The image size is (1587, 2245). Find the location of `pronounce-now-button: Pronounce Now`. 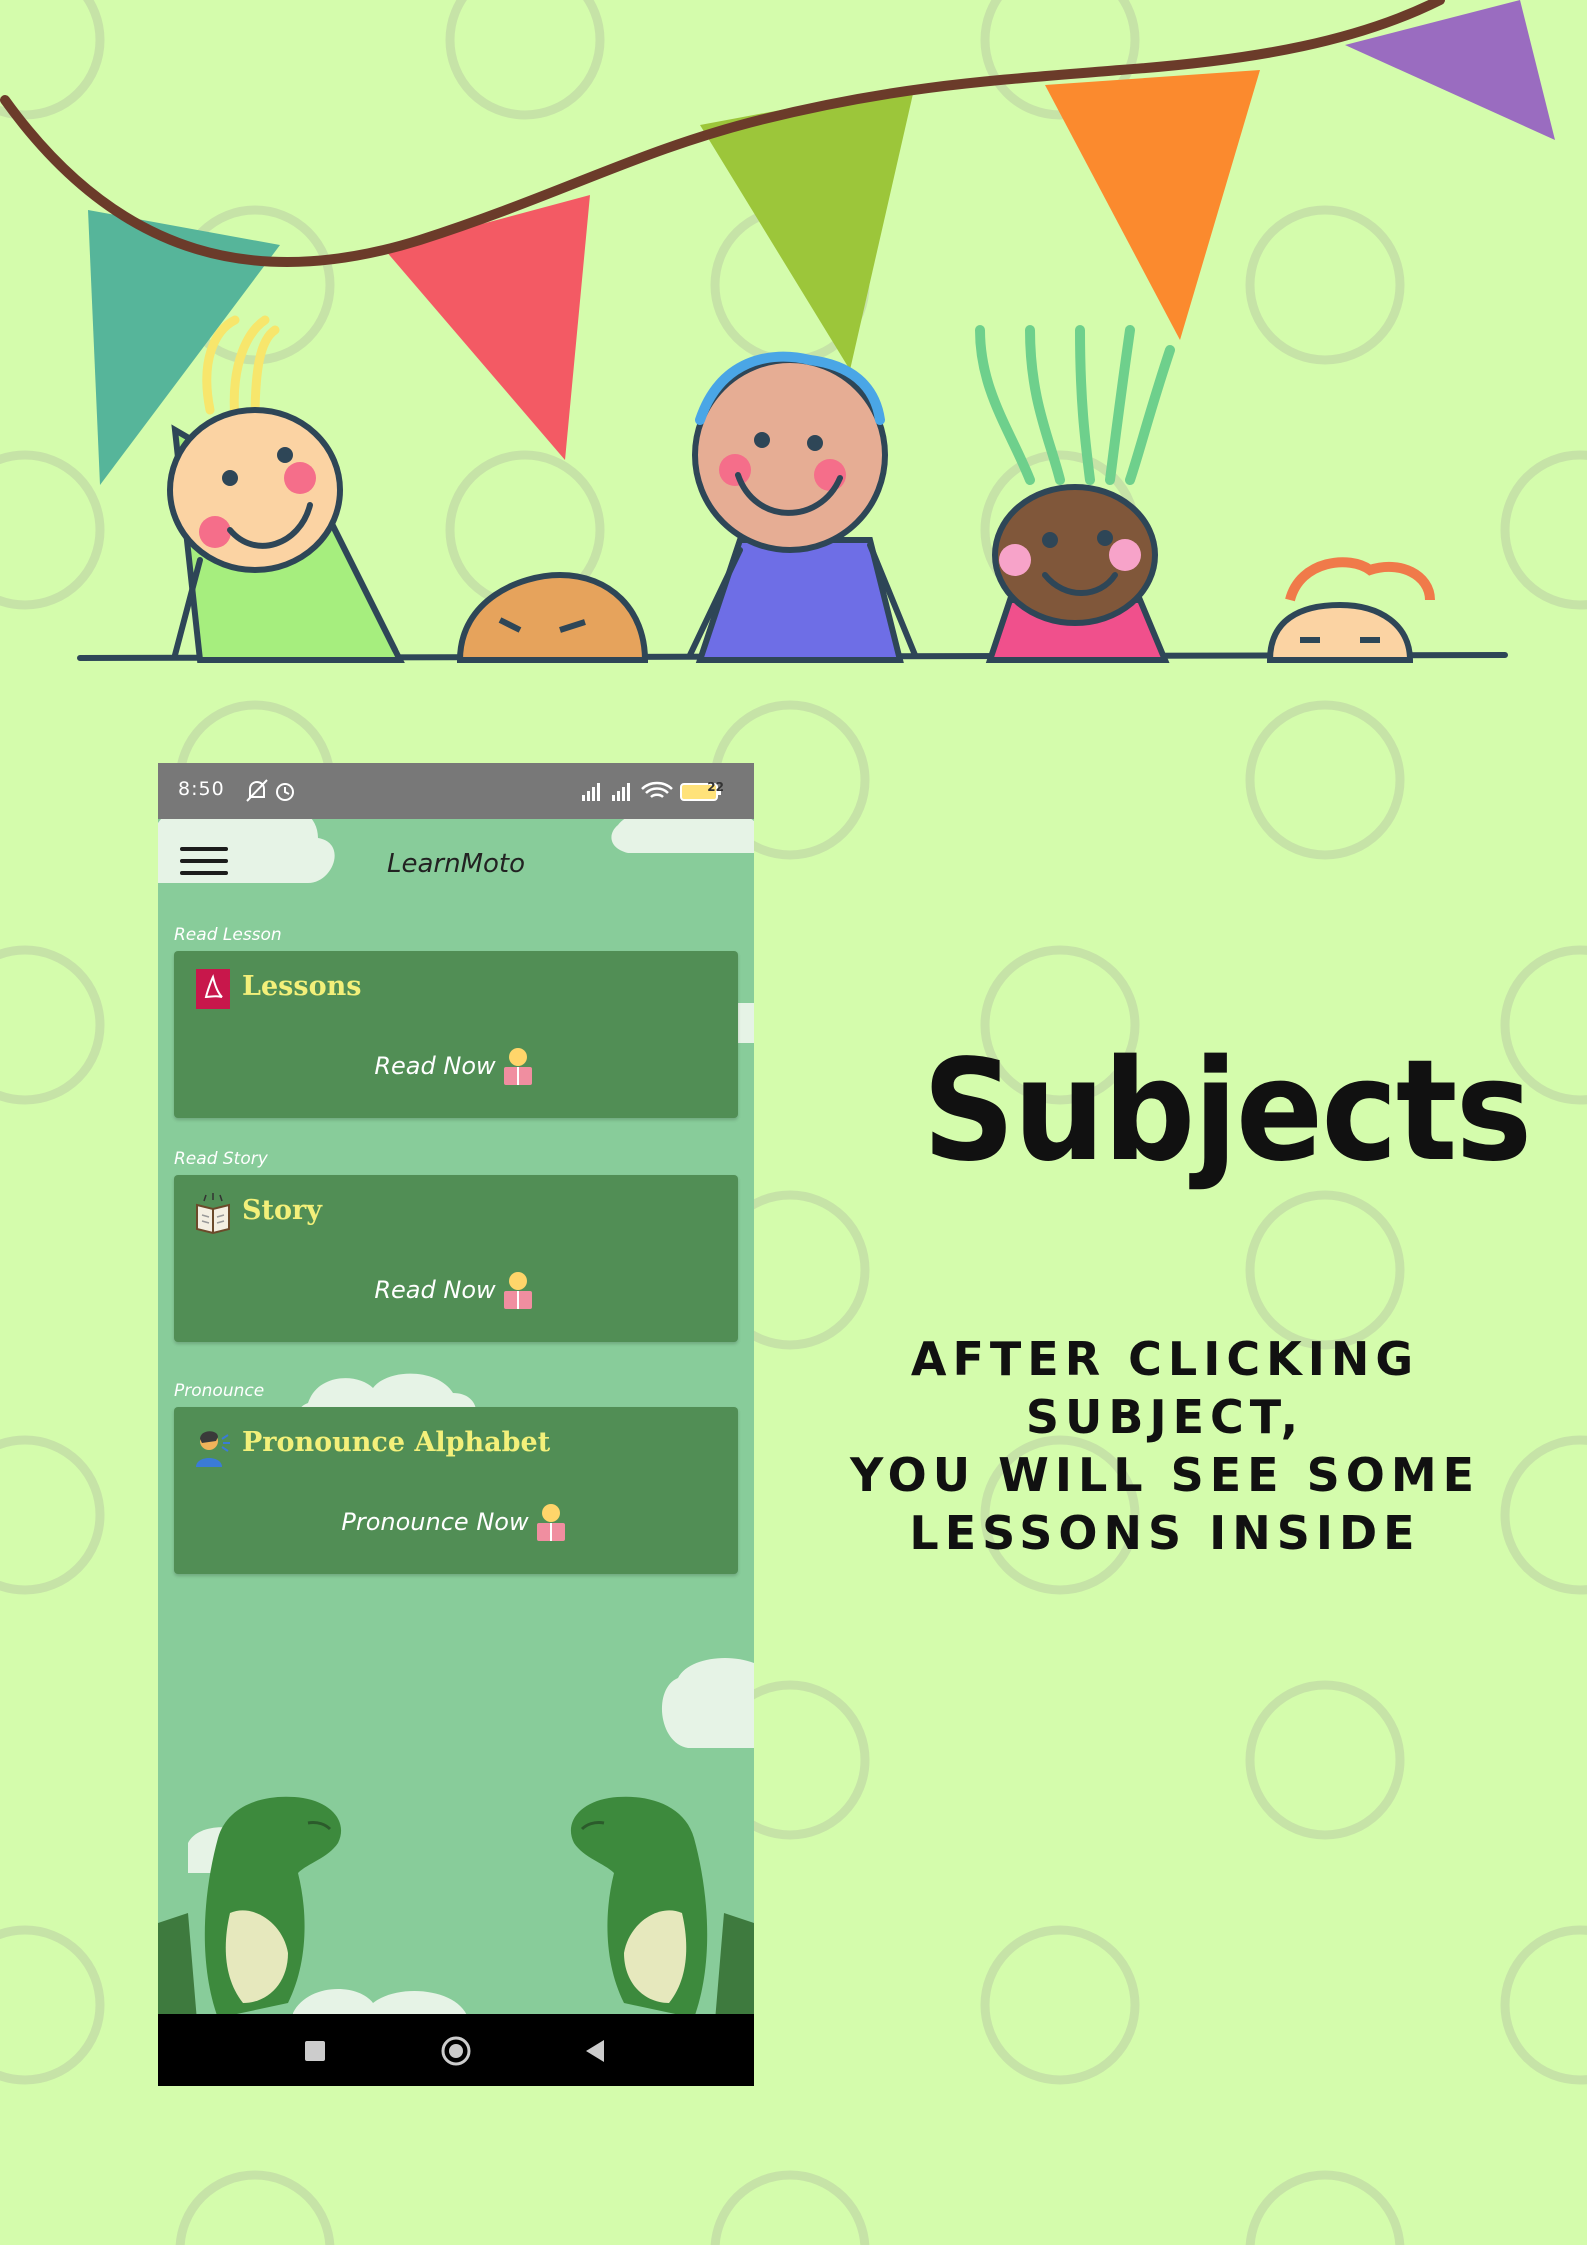

pronounce-now-button: Pronounce Now is located at coordinates (456, 1523).